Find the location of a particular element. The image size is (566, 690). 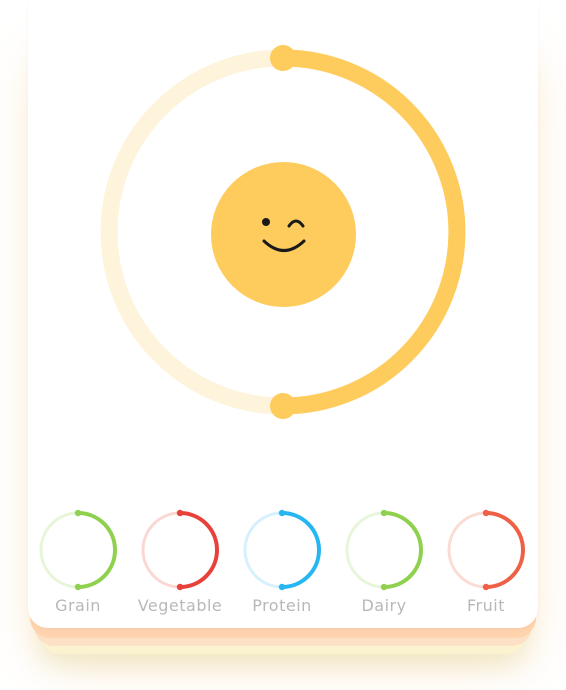

main-progress-cap-start is located at coordinates (283, 58).